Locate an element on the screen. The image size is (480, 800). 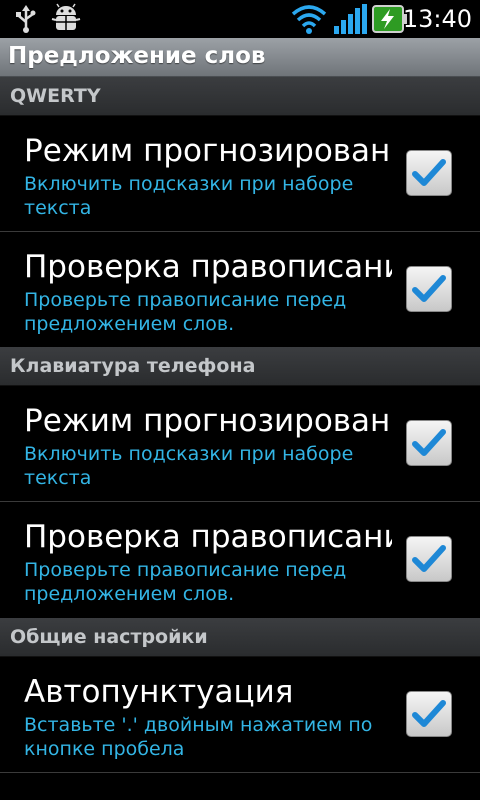
title-bar: Предложение слов is located at coordinates (240, 57).